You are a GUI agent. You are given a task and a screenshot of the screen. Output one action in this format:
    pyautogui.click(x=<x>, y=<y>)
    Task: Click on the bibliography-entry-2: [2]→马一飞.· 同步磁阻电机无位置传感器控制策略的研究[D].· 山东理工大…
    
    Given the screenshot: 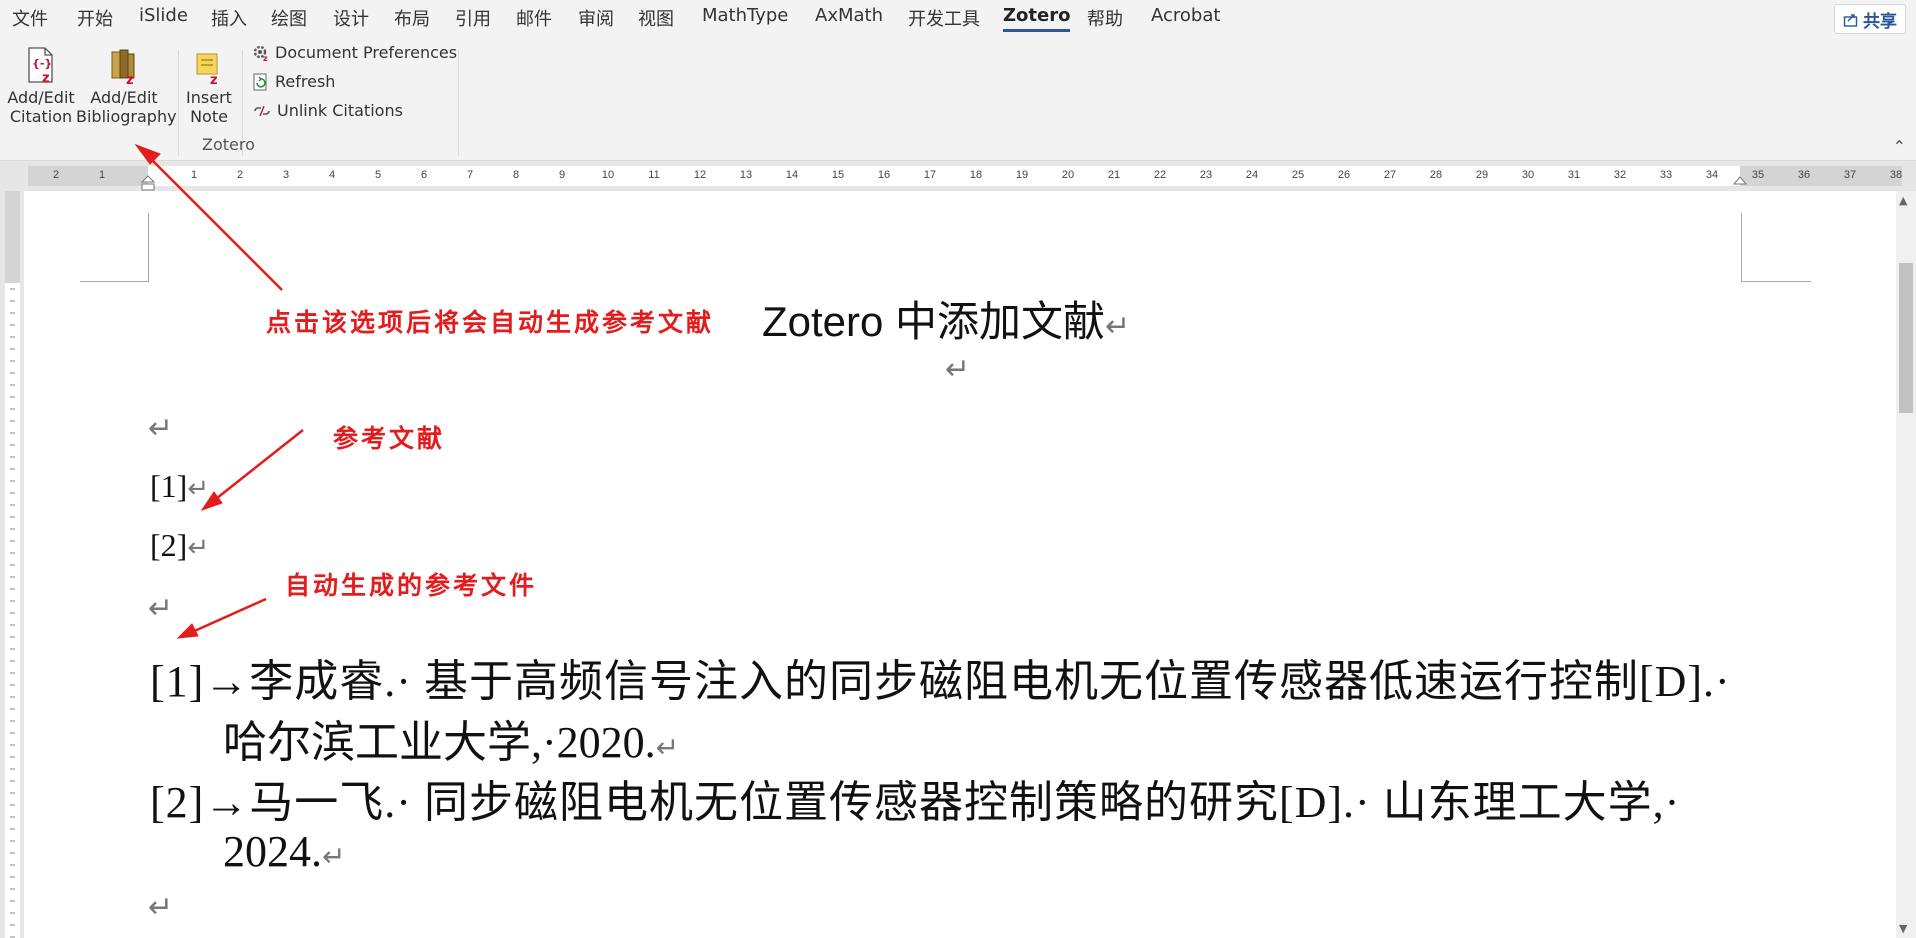 What is the action you would take?
    pyautogui.click(x=915, y=798)
    